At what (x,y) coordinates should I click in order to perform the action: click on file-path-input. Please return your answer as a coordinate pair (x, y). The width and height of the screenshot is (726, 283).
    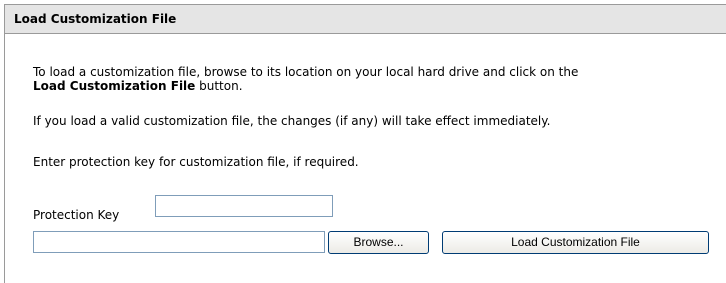
    Looking at the image, I should click on (179, 242).